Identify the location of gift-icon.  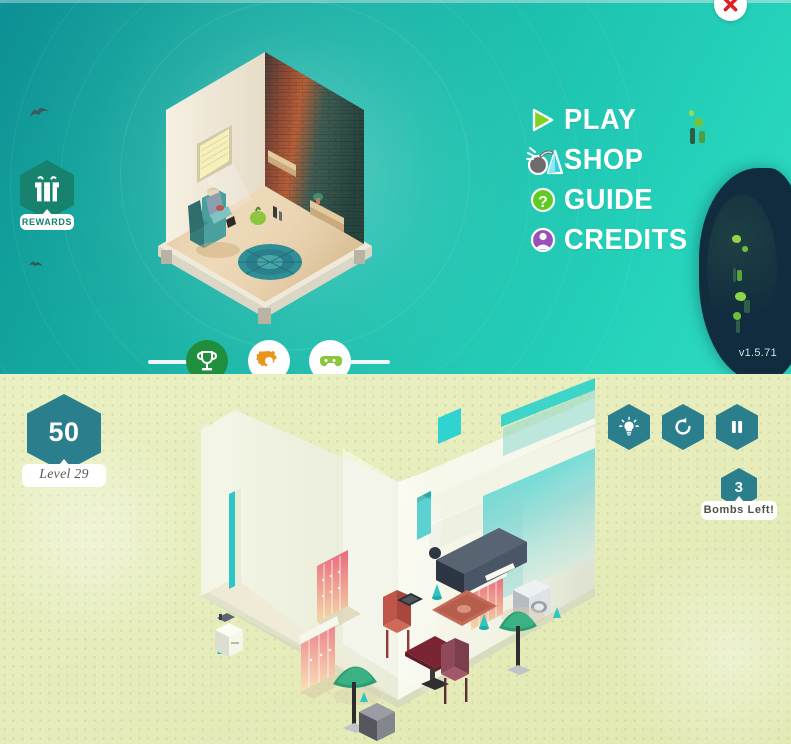
(47, 189).